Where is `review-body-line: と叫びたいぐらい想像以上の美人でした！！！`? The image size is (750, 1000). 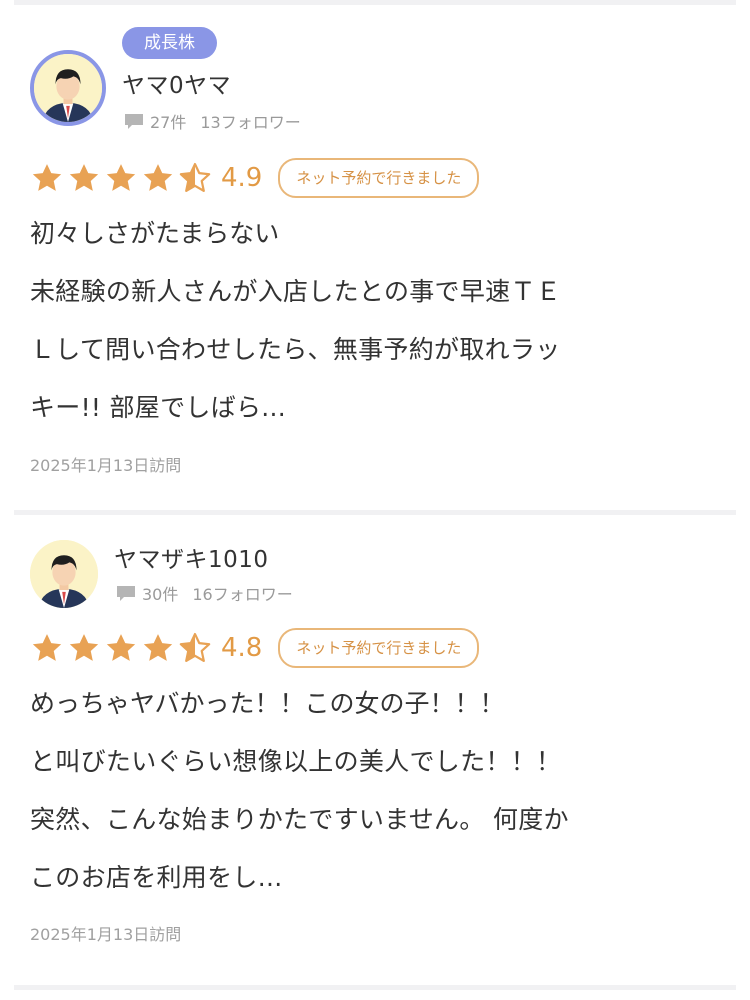 review-body-line: と叫びたいぐらい想像以上の美人でした！！！ is located at coordinates (295, 760).